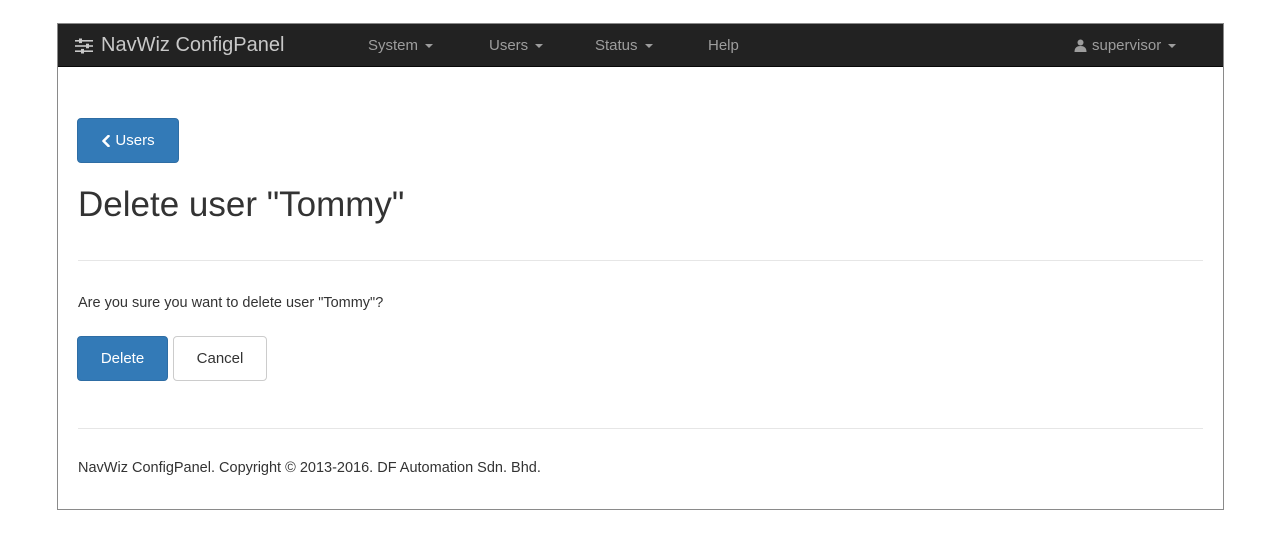  What do you see at coordinates (106, 140) in the screenshot?
I see `chevron-left-icon` at bounding box center [106, 140].